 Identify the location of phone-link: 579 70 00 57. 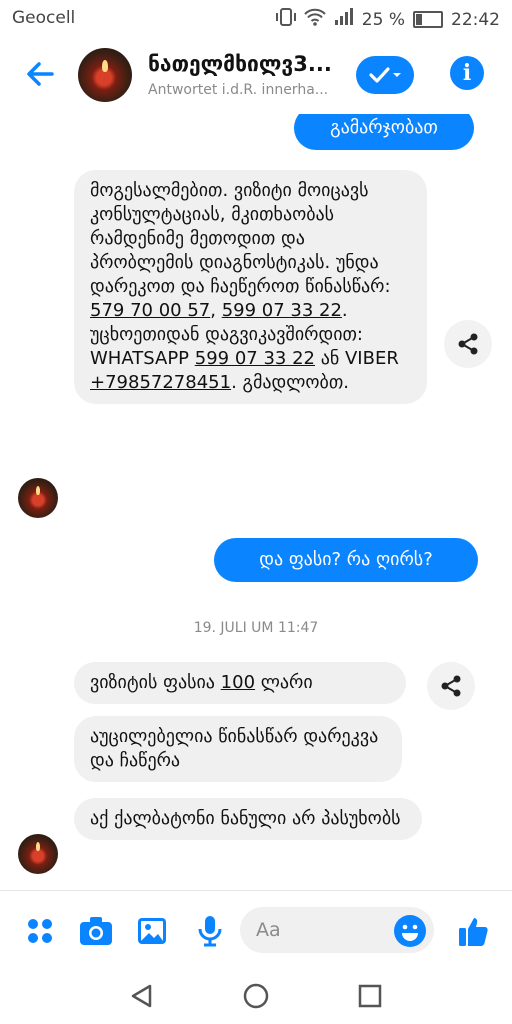
(150, 310).